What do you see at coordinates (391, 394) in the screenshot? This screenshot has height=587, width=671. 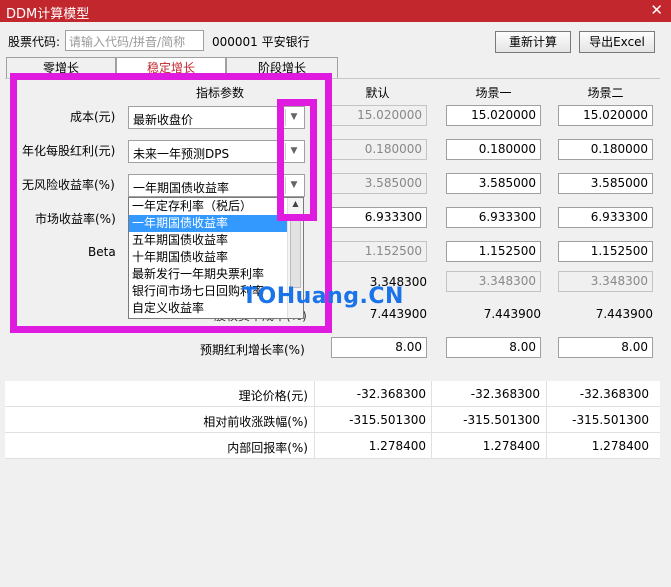 I see `result-default: -32.368300` at bounding box center [391, 394].